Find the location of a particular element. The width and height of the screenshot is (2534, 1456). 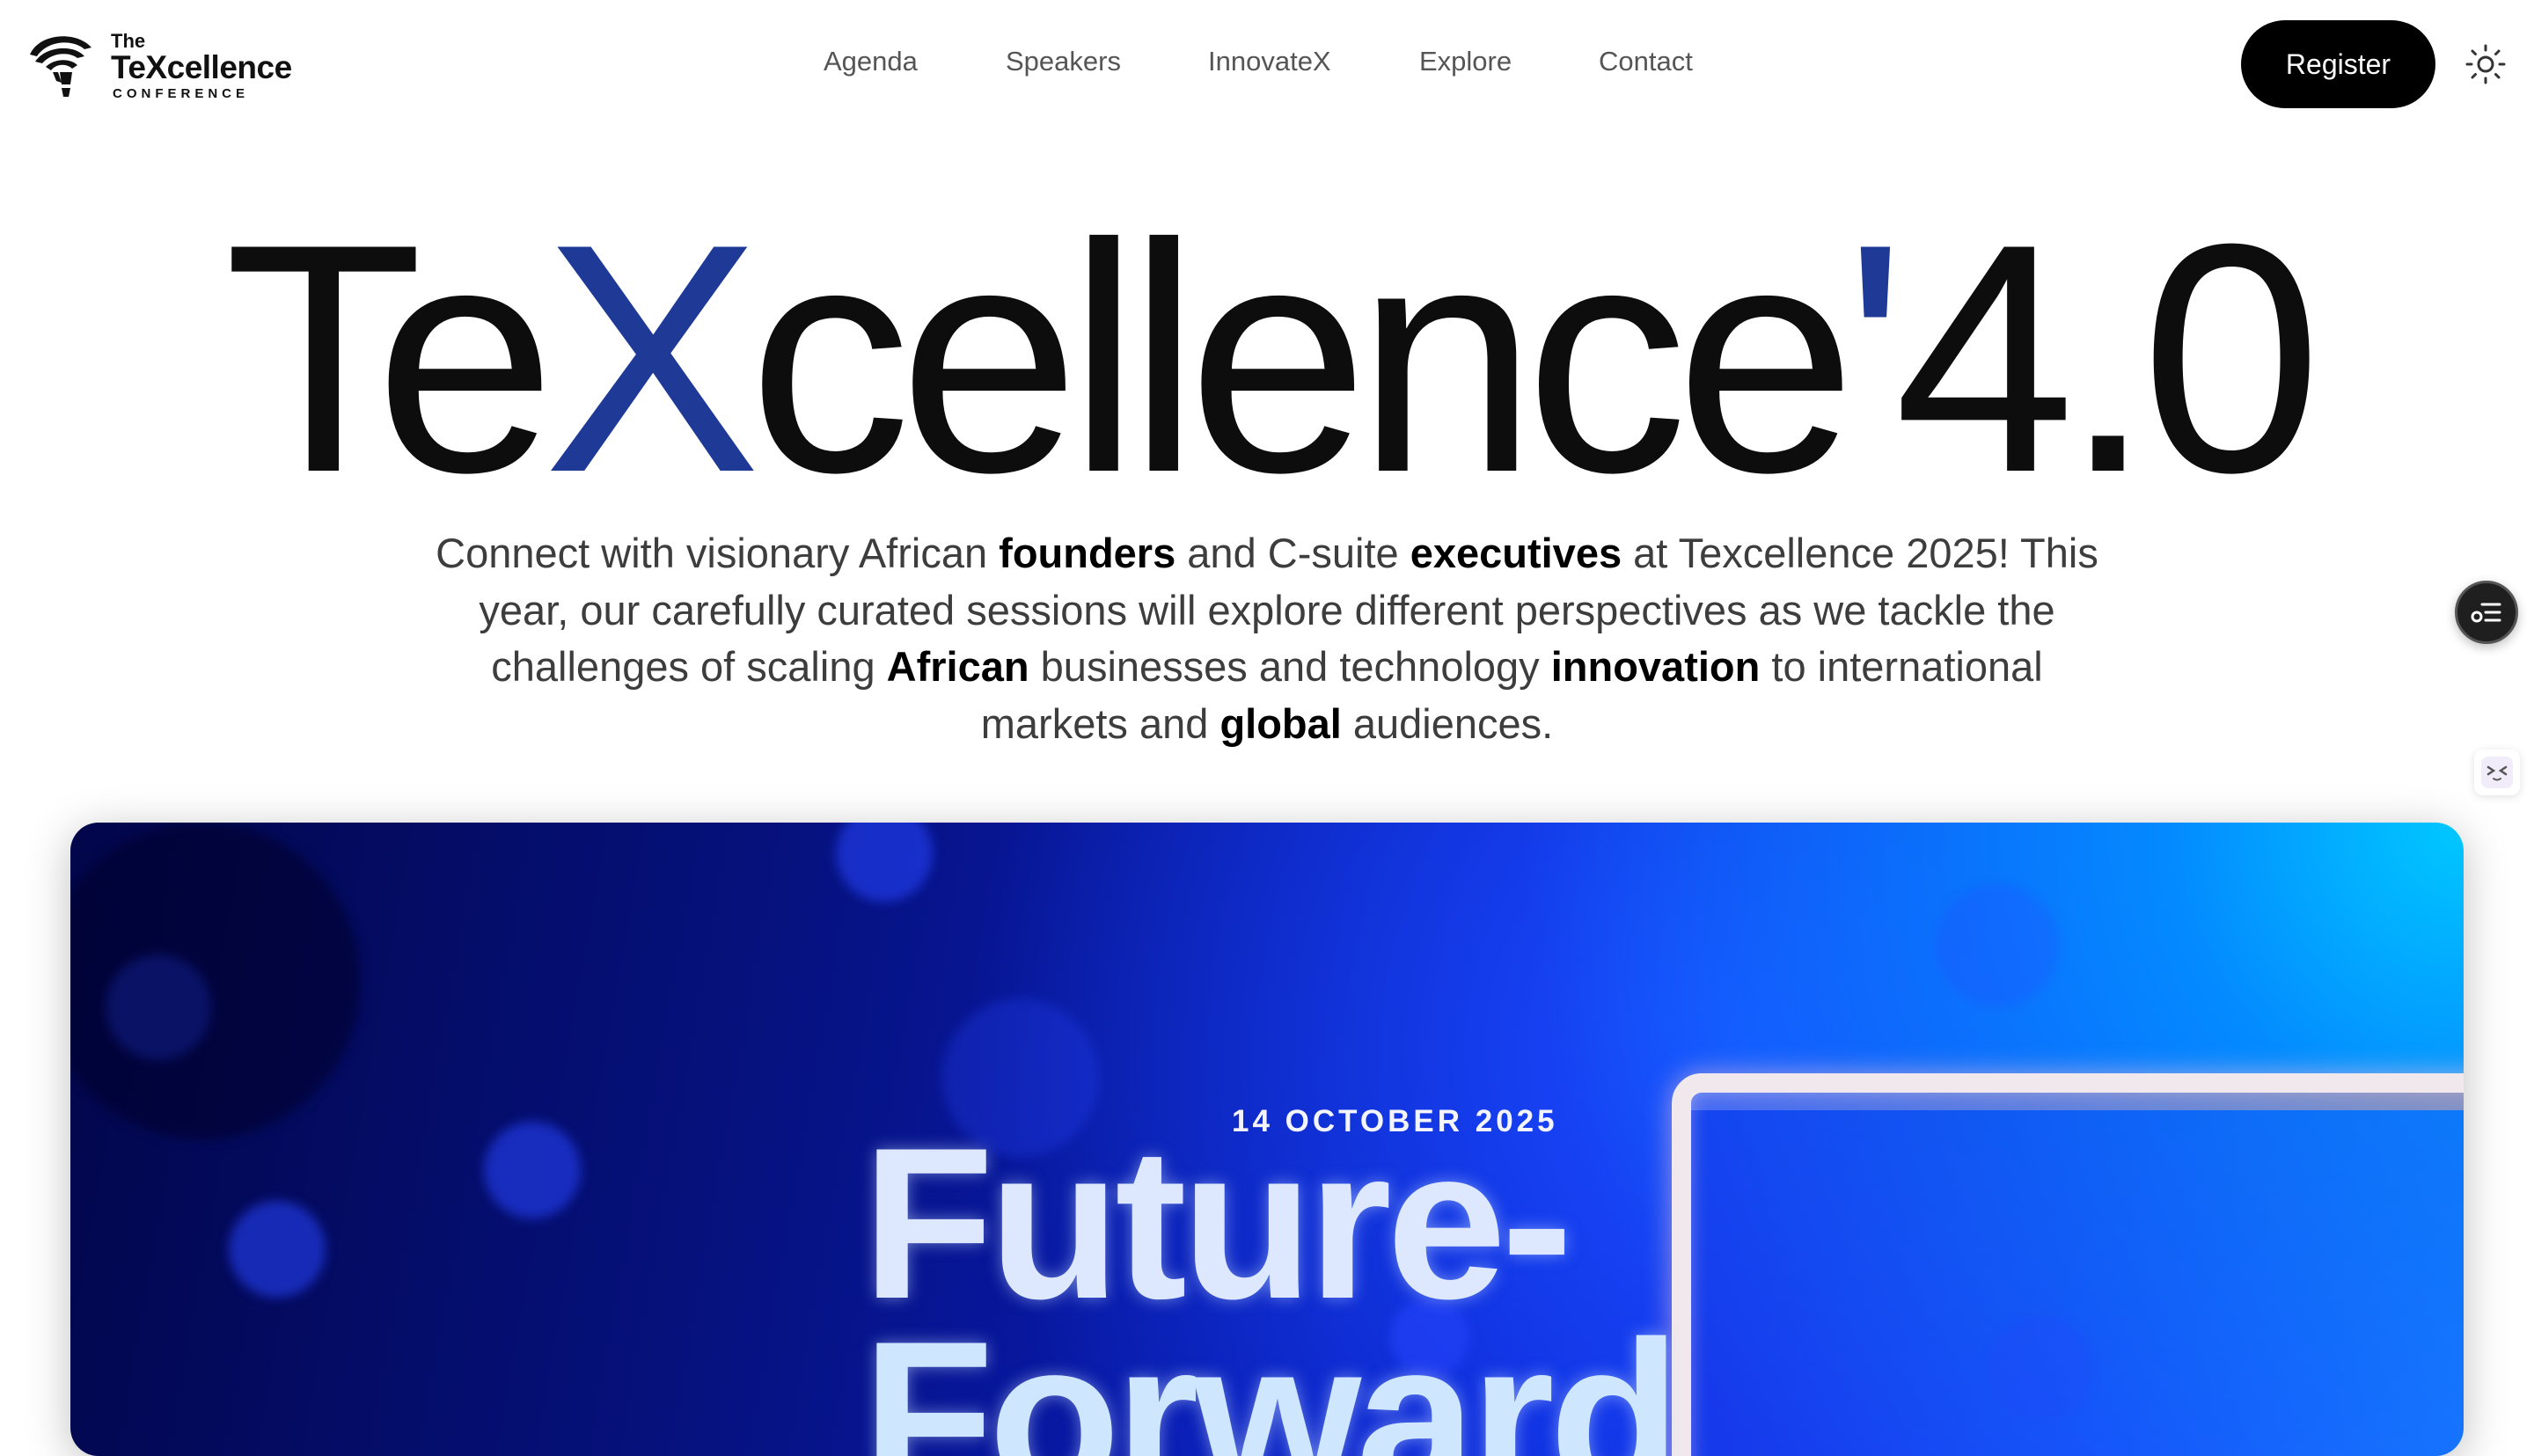

nav-item-contact: Contact is located at coordinates (1646, 61).